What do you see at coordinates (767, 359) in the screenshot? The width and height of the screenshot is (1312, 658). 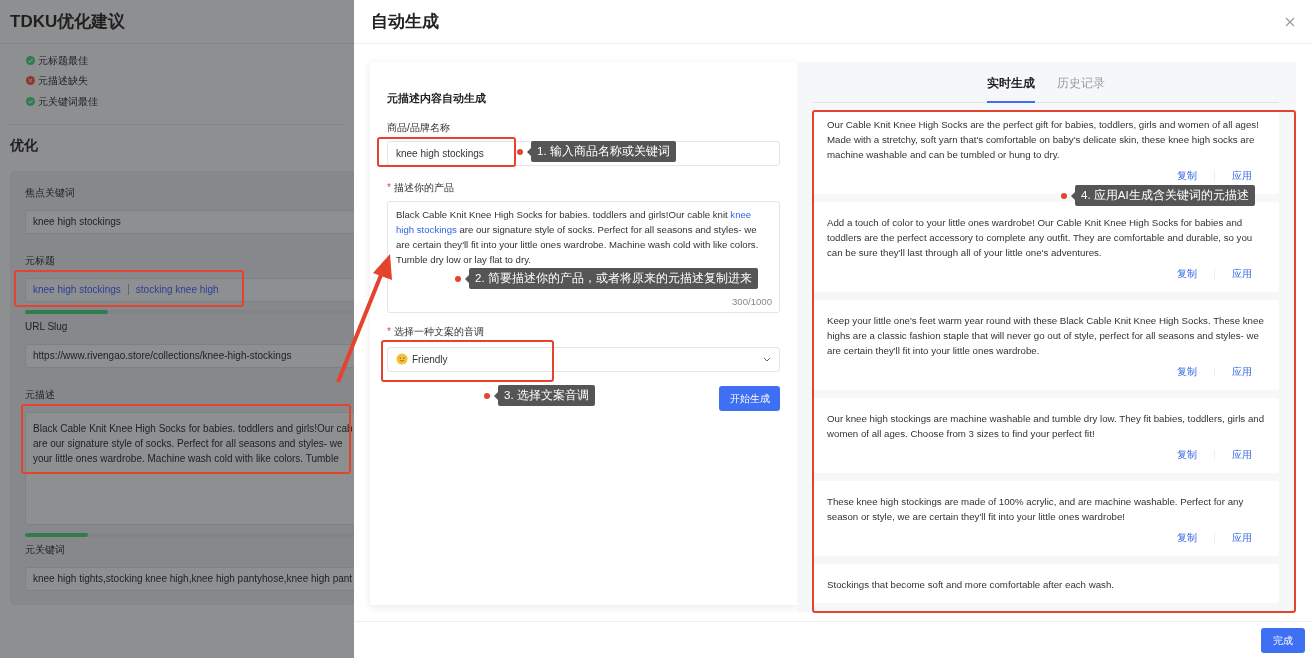 I see `chevron-icon` at bounding box center [767, 359].